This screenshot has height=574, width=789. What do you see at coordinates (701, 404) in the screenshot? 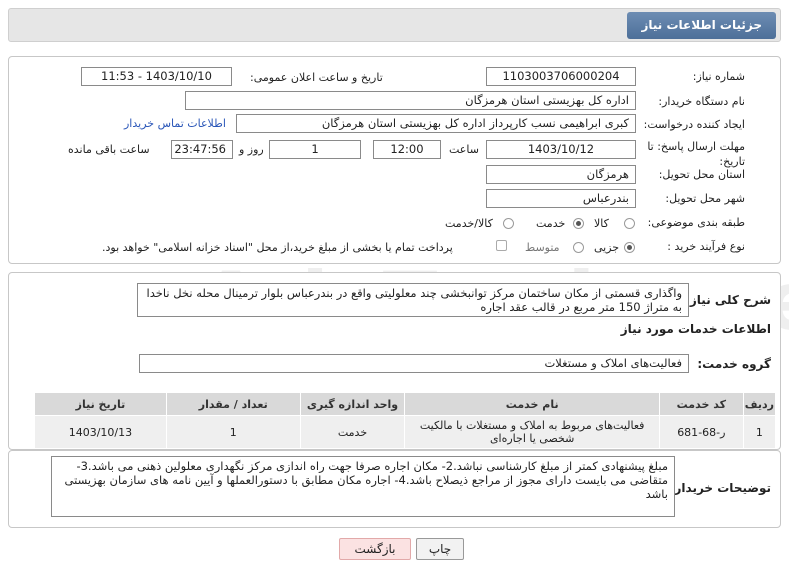
I see `col-service-code: کد خدمت` at bounding box center [701, 404].